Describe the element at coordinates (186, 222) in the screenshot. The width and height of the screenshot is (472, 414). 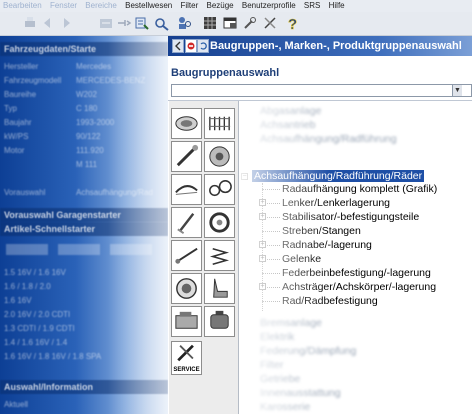
I see `suspension-strut-icon` at that location.